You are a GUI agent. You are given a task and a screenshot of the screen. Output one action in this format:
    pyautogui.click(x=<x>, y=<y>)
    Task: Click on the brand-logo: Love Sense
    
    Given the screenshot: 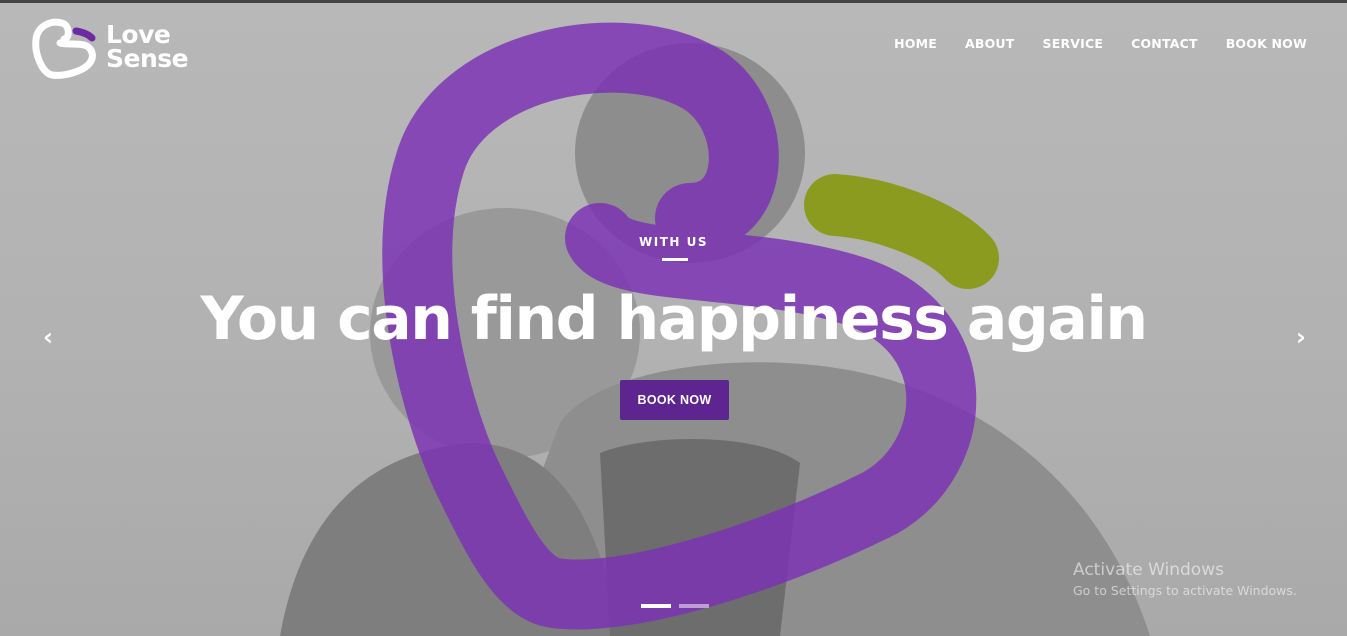 What is the action you would take?
    pyautogui.click(x=109, y=47)
    